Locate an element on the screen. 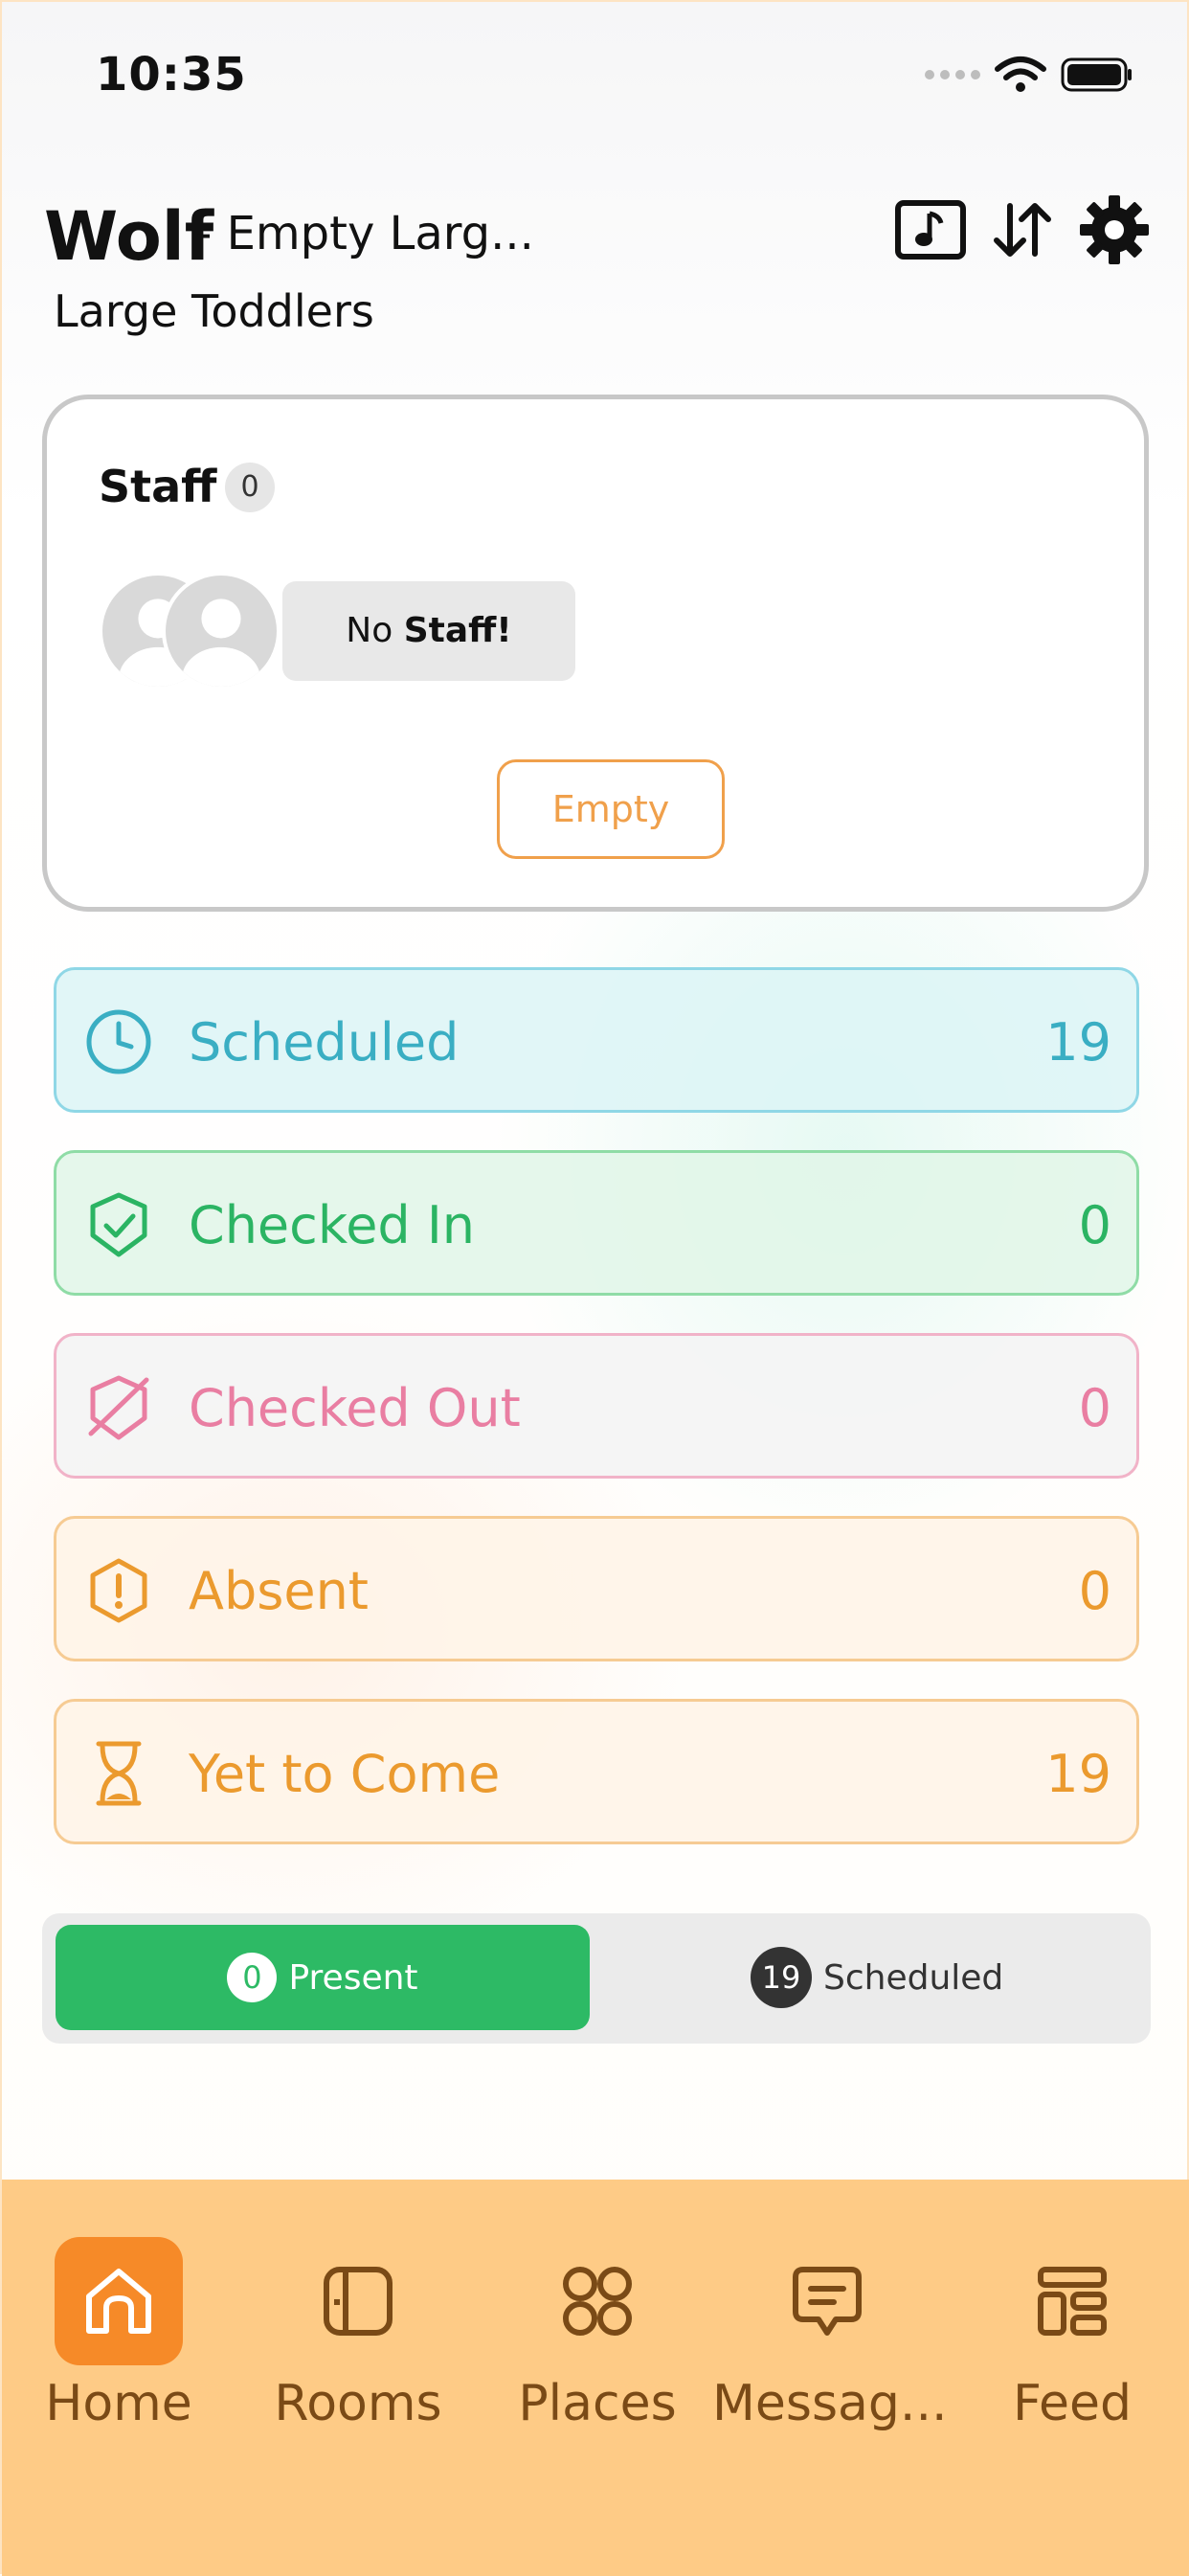 This screenshot has width=1189, height=2576. status-row-absent: Absent 0 is located at coordinates (596, 1588).